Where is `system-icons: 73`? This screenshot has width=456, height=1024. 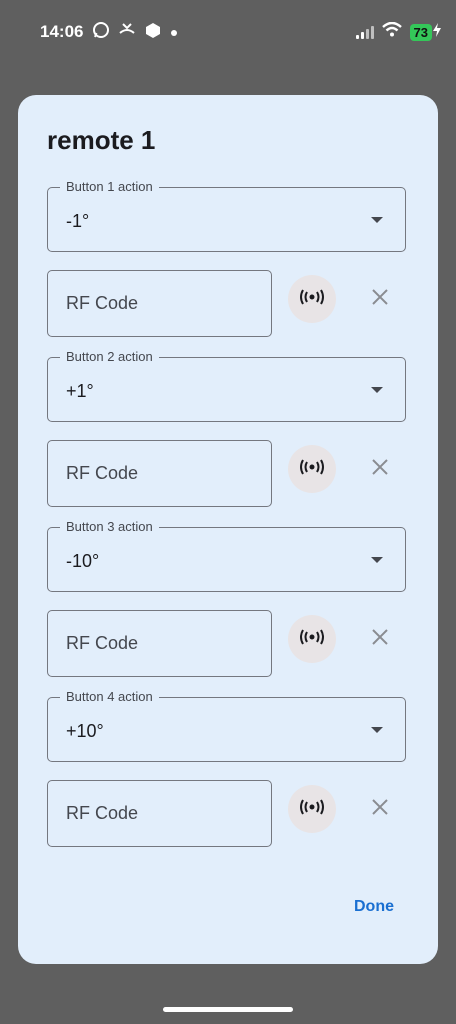 system-icons: 73 is located at coordinates (398, 31).